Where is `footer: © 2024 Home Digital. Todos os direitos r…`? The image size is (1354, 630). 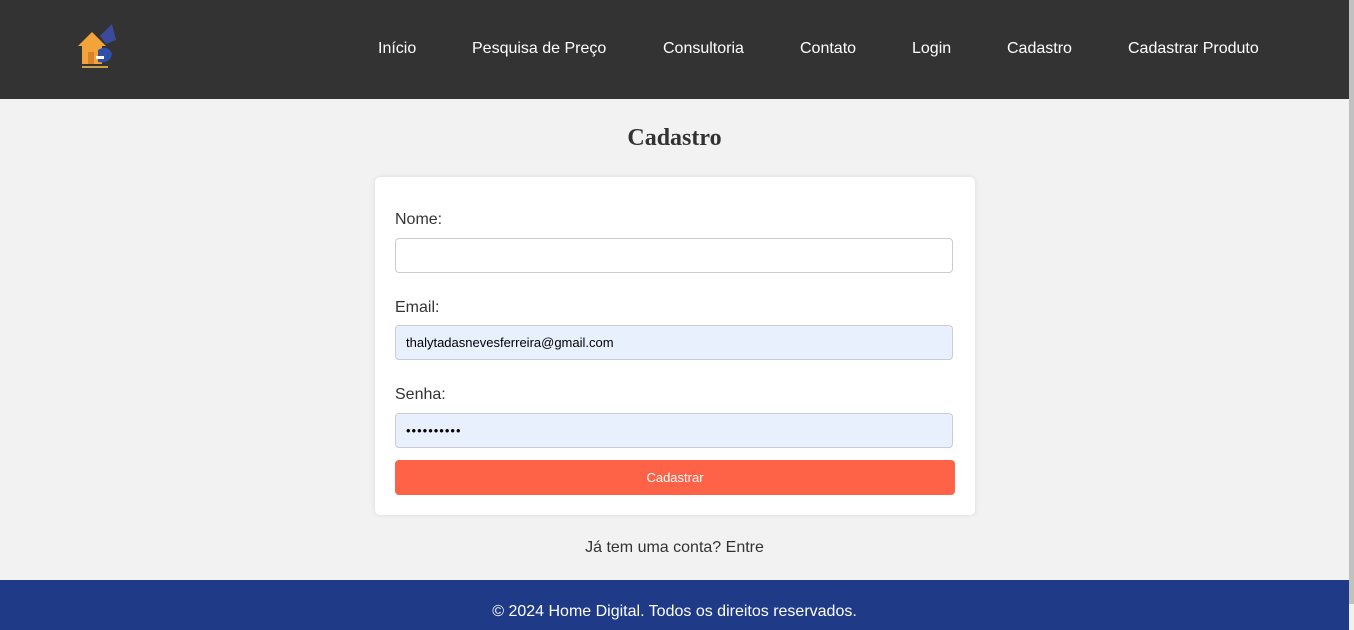 footer: © 2024 Home Digital. Todos os direitos r… is located at coordinates (674, 605).